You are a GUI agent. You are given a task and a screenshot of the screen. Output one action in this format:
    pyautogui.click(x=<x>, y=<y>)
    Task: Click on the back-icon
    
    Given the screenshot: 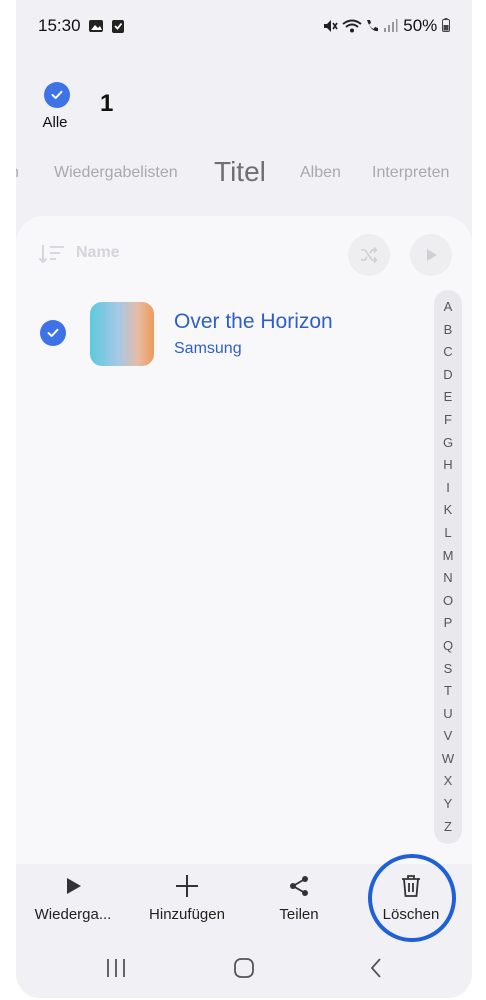 What is the action you would take?
    pyautogui.click(x=375, y=968)
    